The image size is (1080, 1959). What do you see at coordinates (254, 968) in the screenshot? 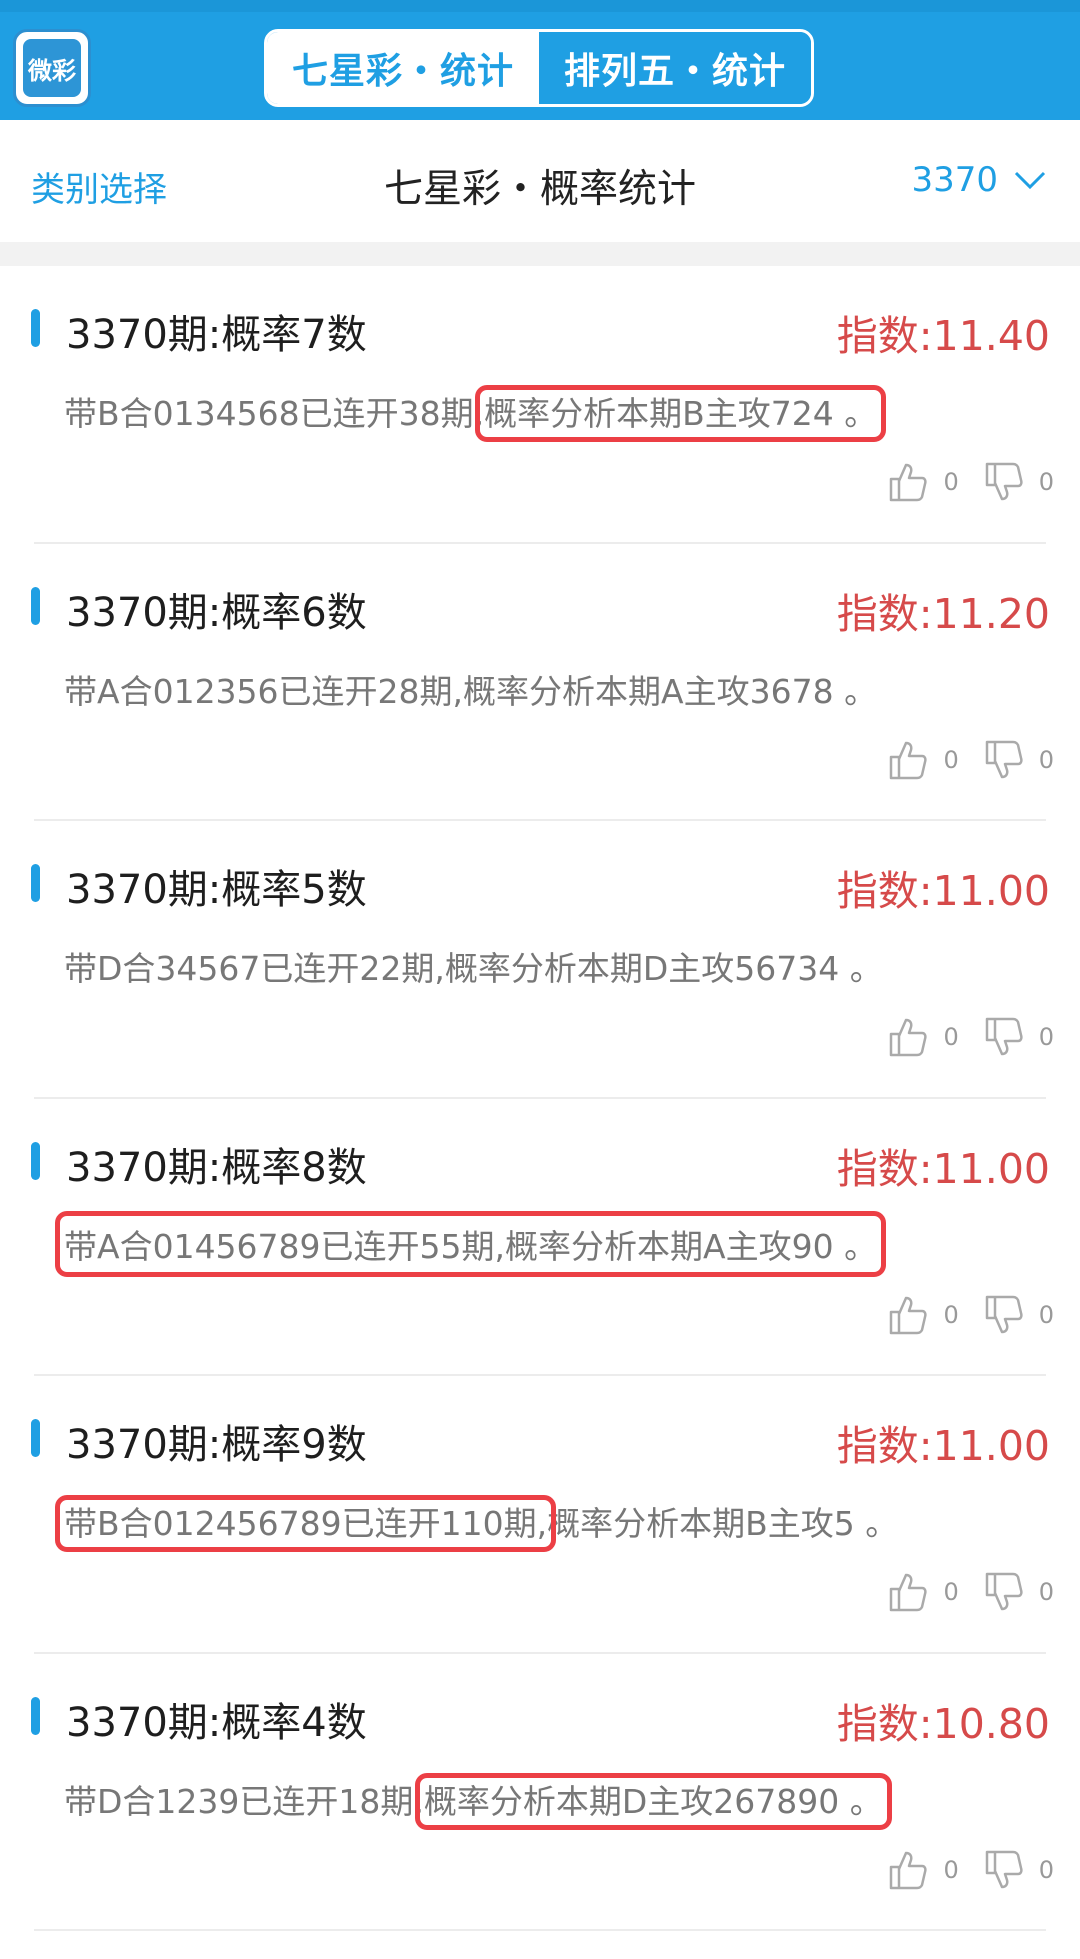
I see `card-description-part-a: 带D合34567已连开22期,` at bounding box center [254, 968].